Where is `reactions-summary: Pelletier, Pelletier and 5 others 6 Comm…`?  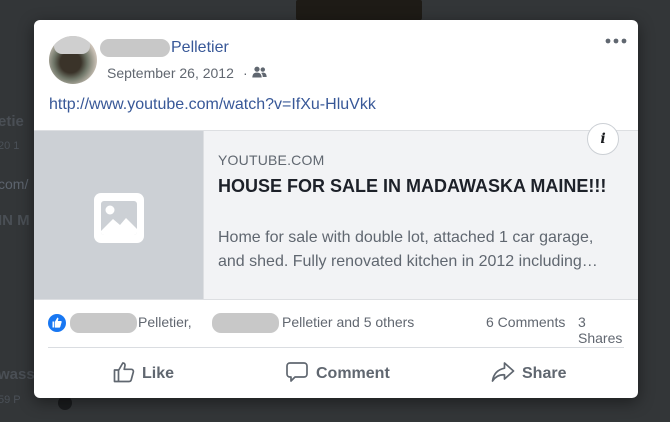 reactions-summary: Pelletier, Pelletier and 5 others 6 Comm… is located at coordinates (336, 329).